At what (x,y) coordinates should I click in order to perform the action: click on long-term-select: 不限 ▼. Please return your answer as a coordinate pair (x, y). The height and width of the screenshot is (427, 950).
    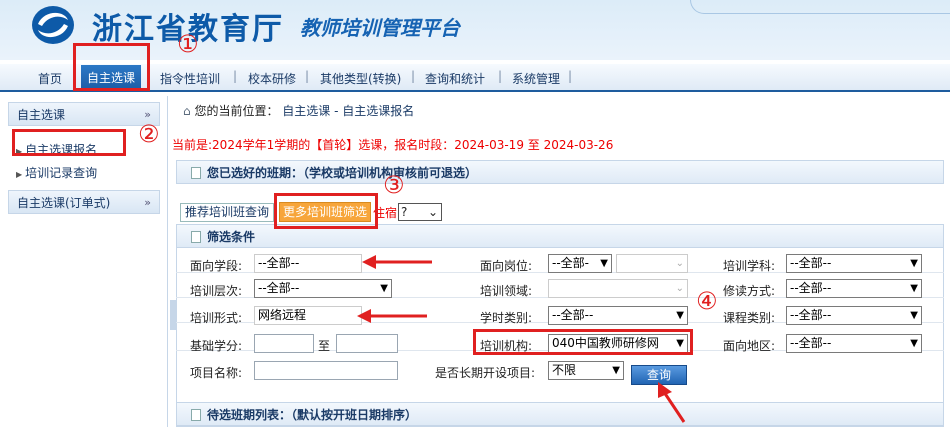
    Looking at the image, I should click on (586, 370).